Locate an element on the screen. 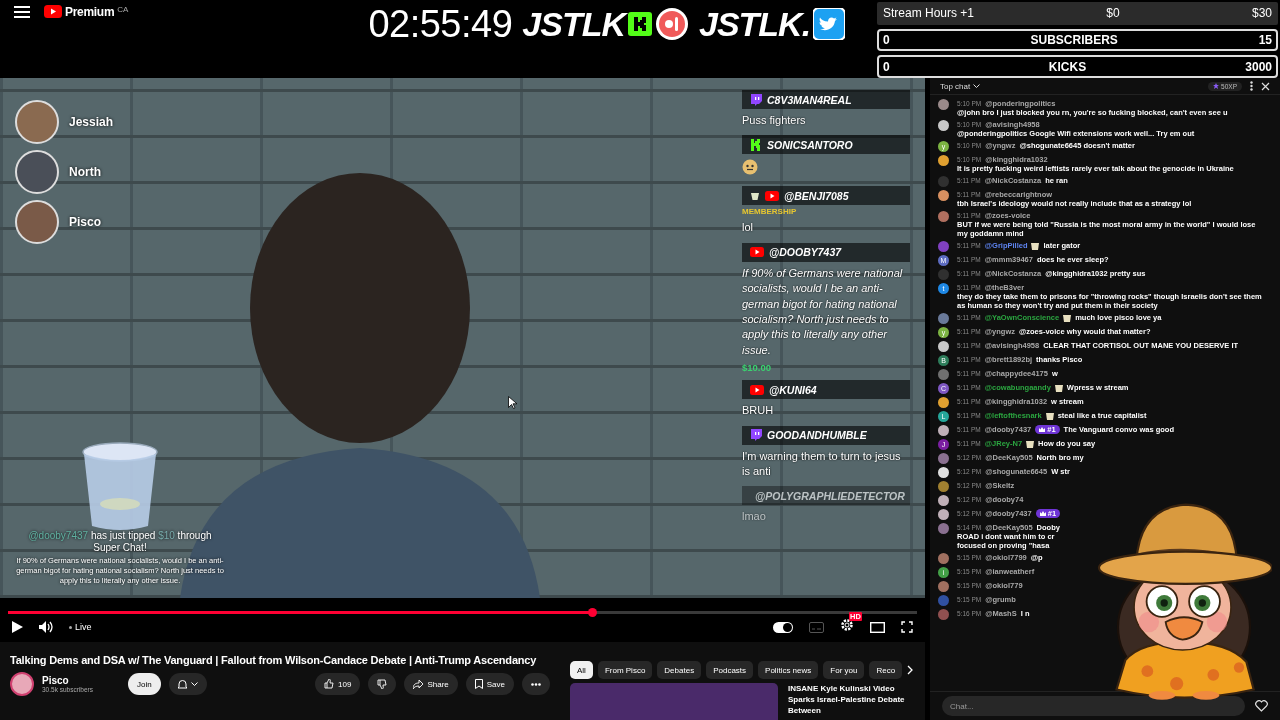  settings-icon is located at coordinates (847, 625).